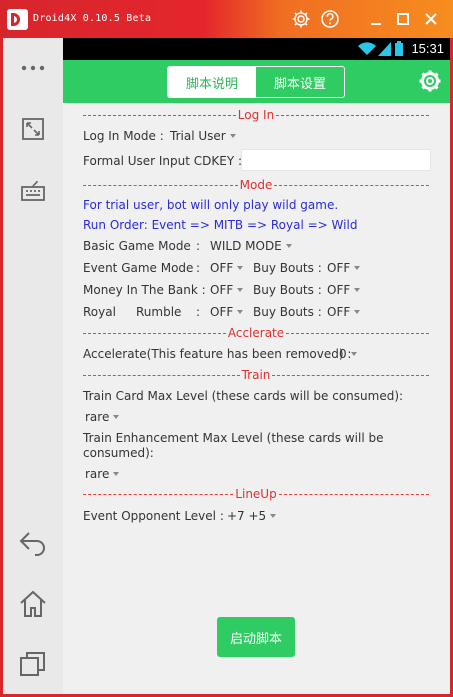  Describe the element at coordinates (256, 185) in the screenshot. I see `section-divider-mode: Mode` at that location.